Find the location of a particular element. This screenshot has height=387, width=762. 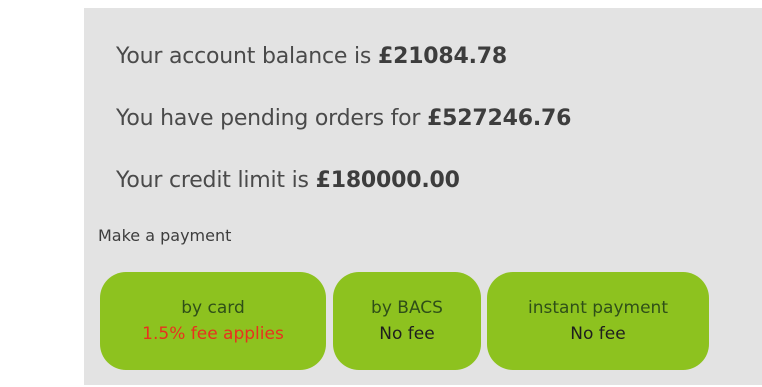

credit-limit-value: £180000.00 is located at coordinates (387, 180).